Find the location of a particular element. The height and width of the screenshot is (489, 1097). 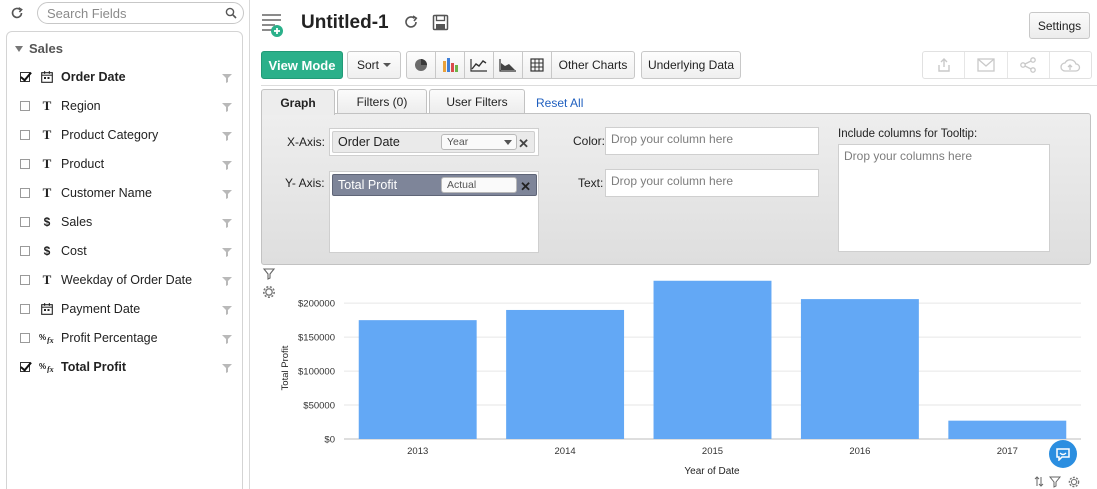

field-item: T Product is located at coordinates (126, 164).